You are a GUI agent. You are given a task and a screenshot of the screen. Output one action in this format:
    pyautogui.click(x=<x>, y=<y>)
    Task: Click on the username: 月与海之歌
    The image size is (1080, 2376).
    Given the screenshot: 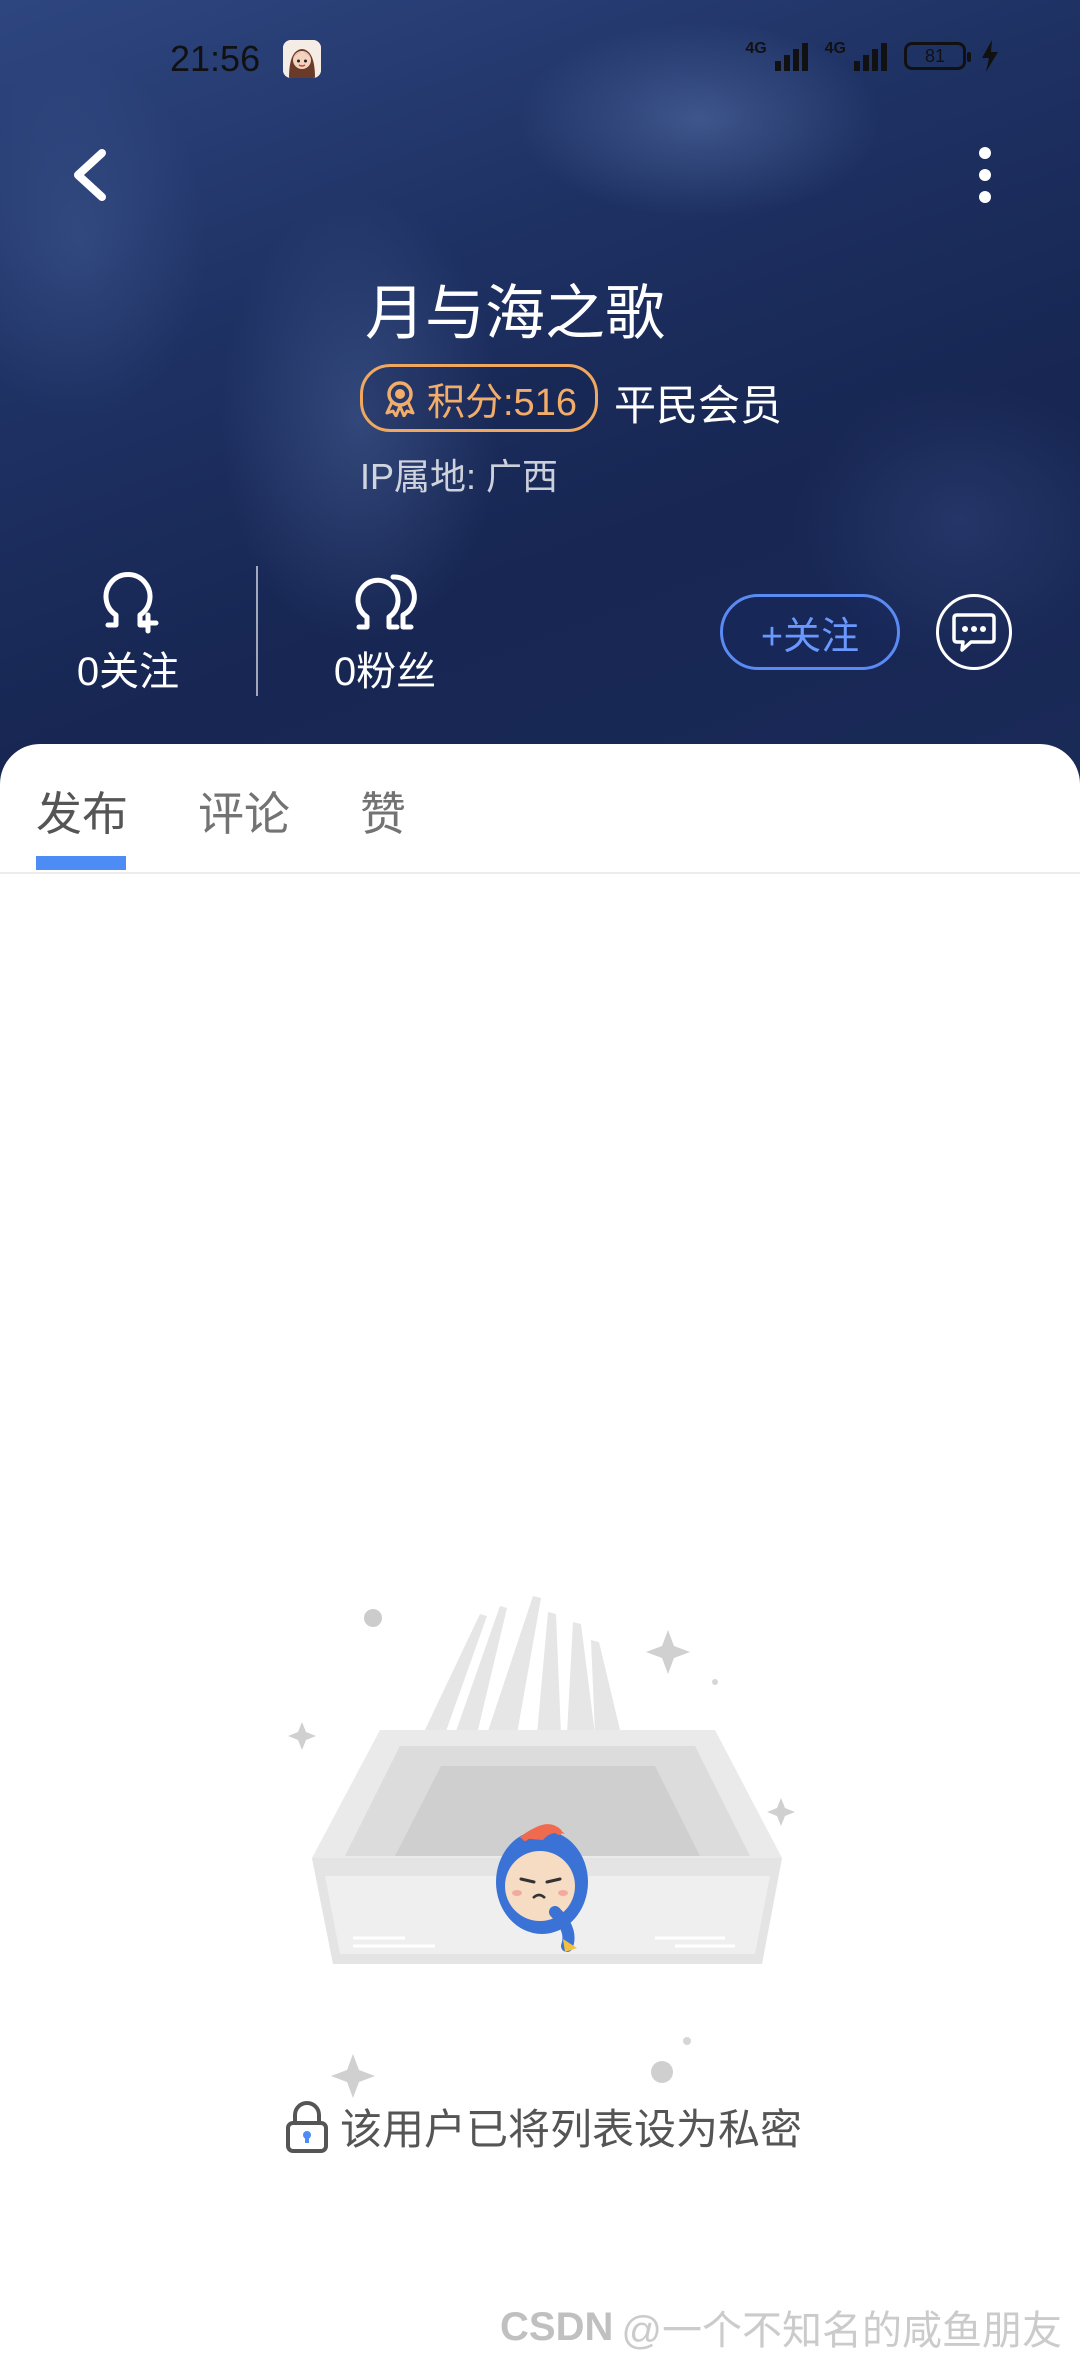 What is the action you would take?
    pyautogui.click(x=515, y=313)
    